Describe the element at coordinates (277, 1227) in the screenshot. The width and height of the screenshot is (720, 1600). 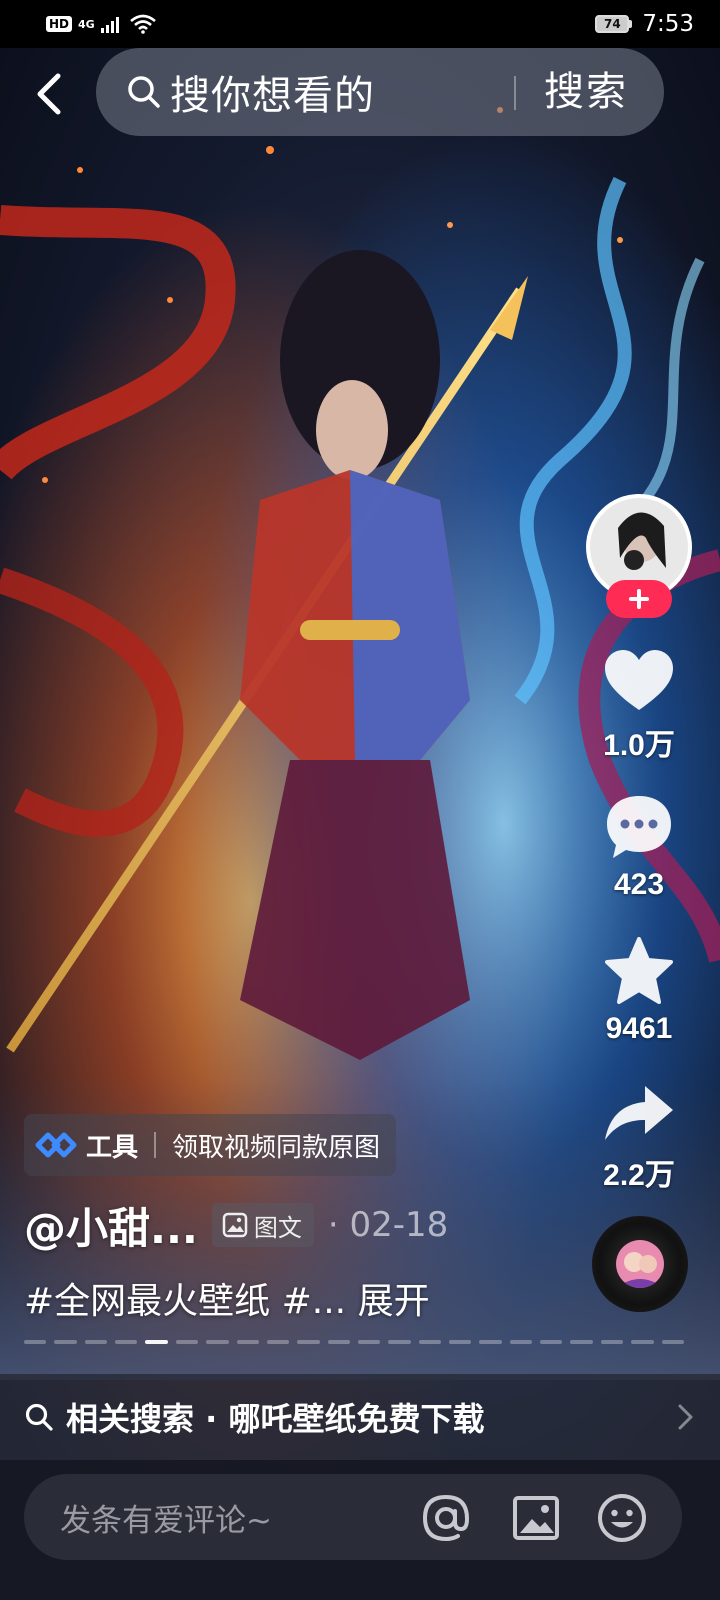
I see `post-type-label: 图文` at that location.